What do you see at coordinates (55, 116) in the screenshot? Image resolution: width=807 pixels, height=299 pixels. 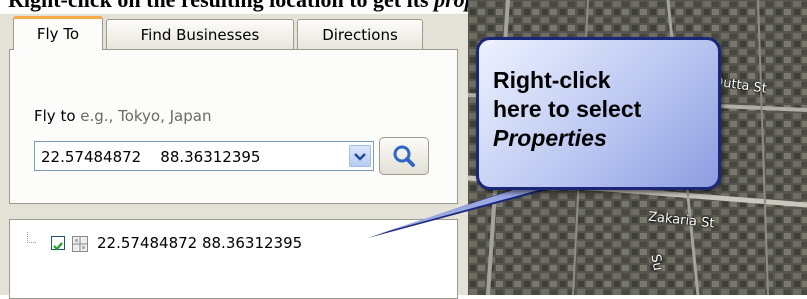 I see `fly-to-label-text: Fly to` at bounding box center [55, 116].